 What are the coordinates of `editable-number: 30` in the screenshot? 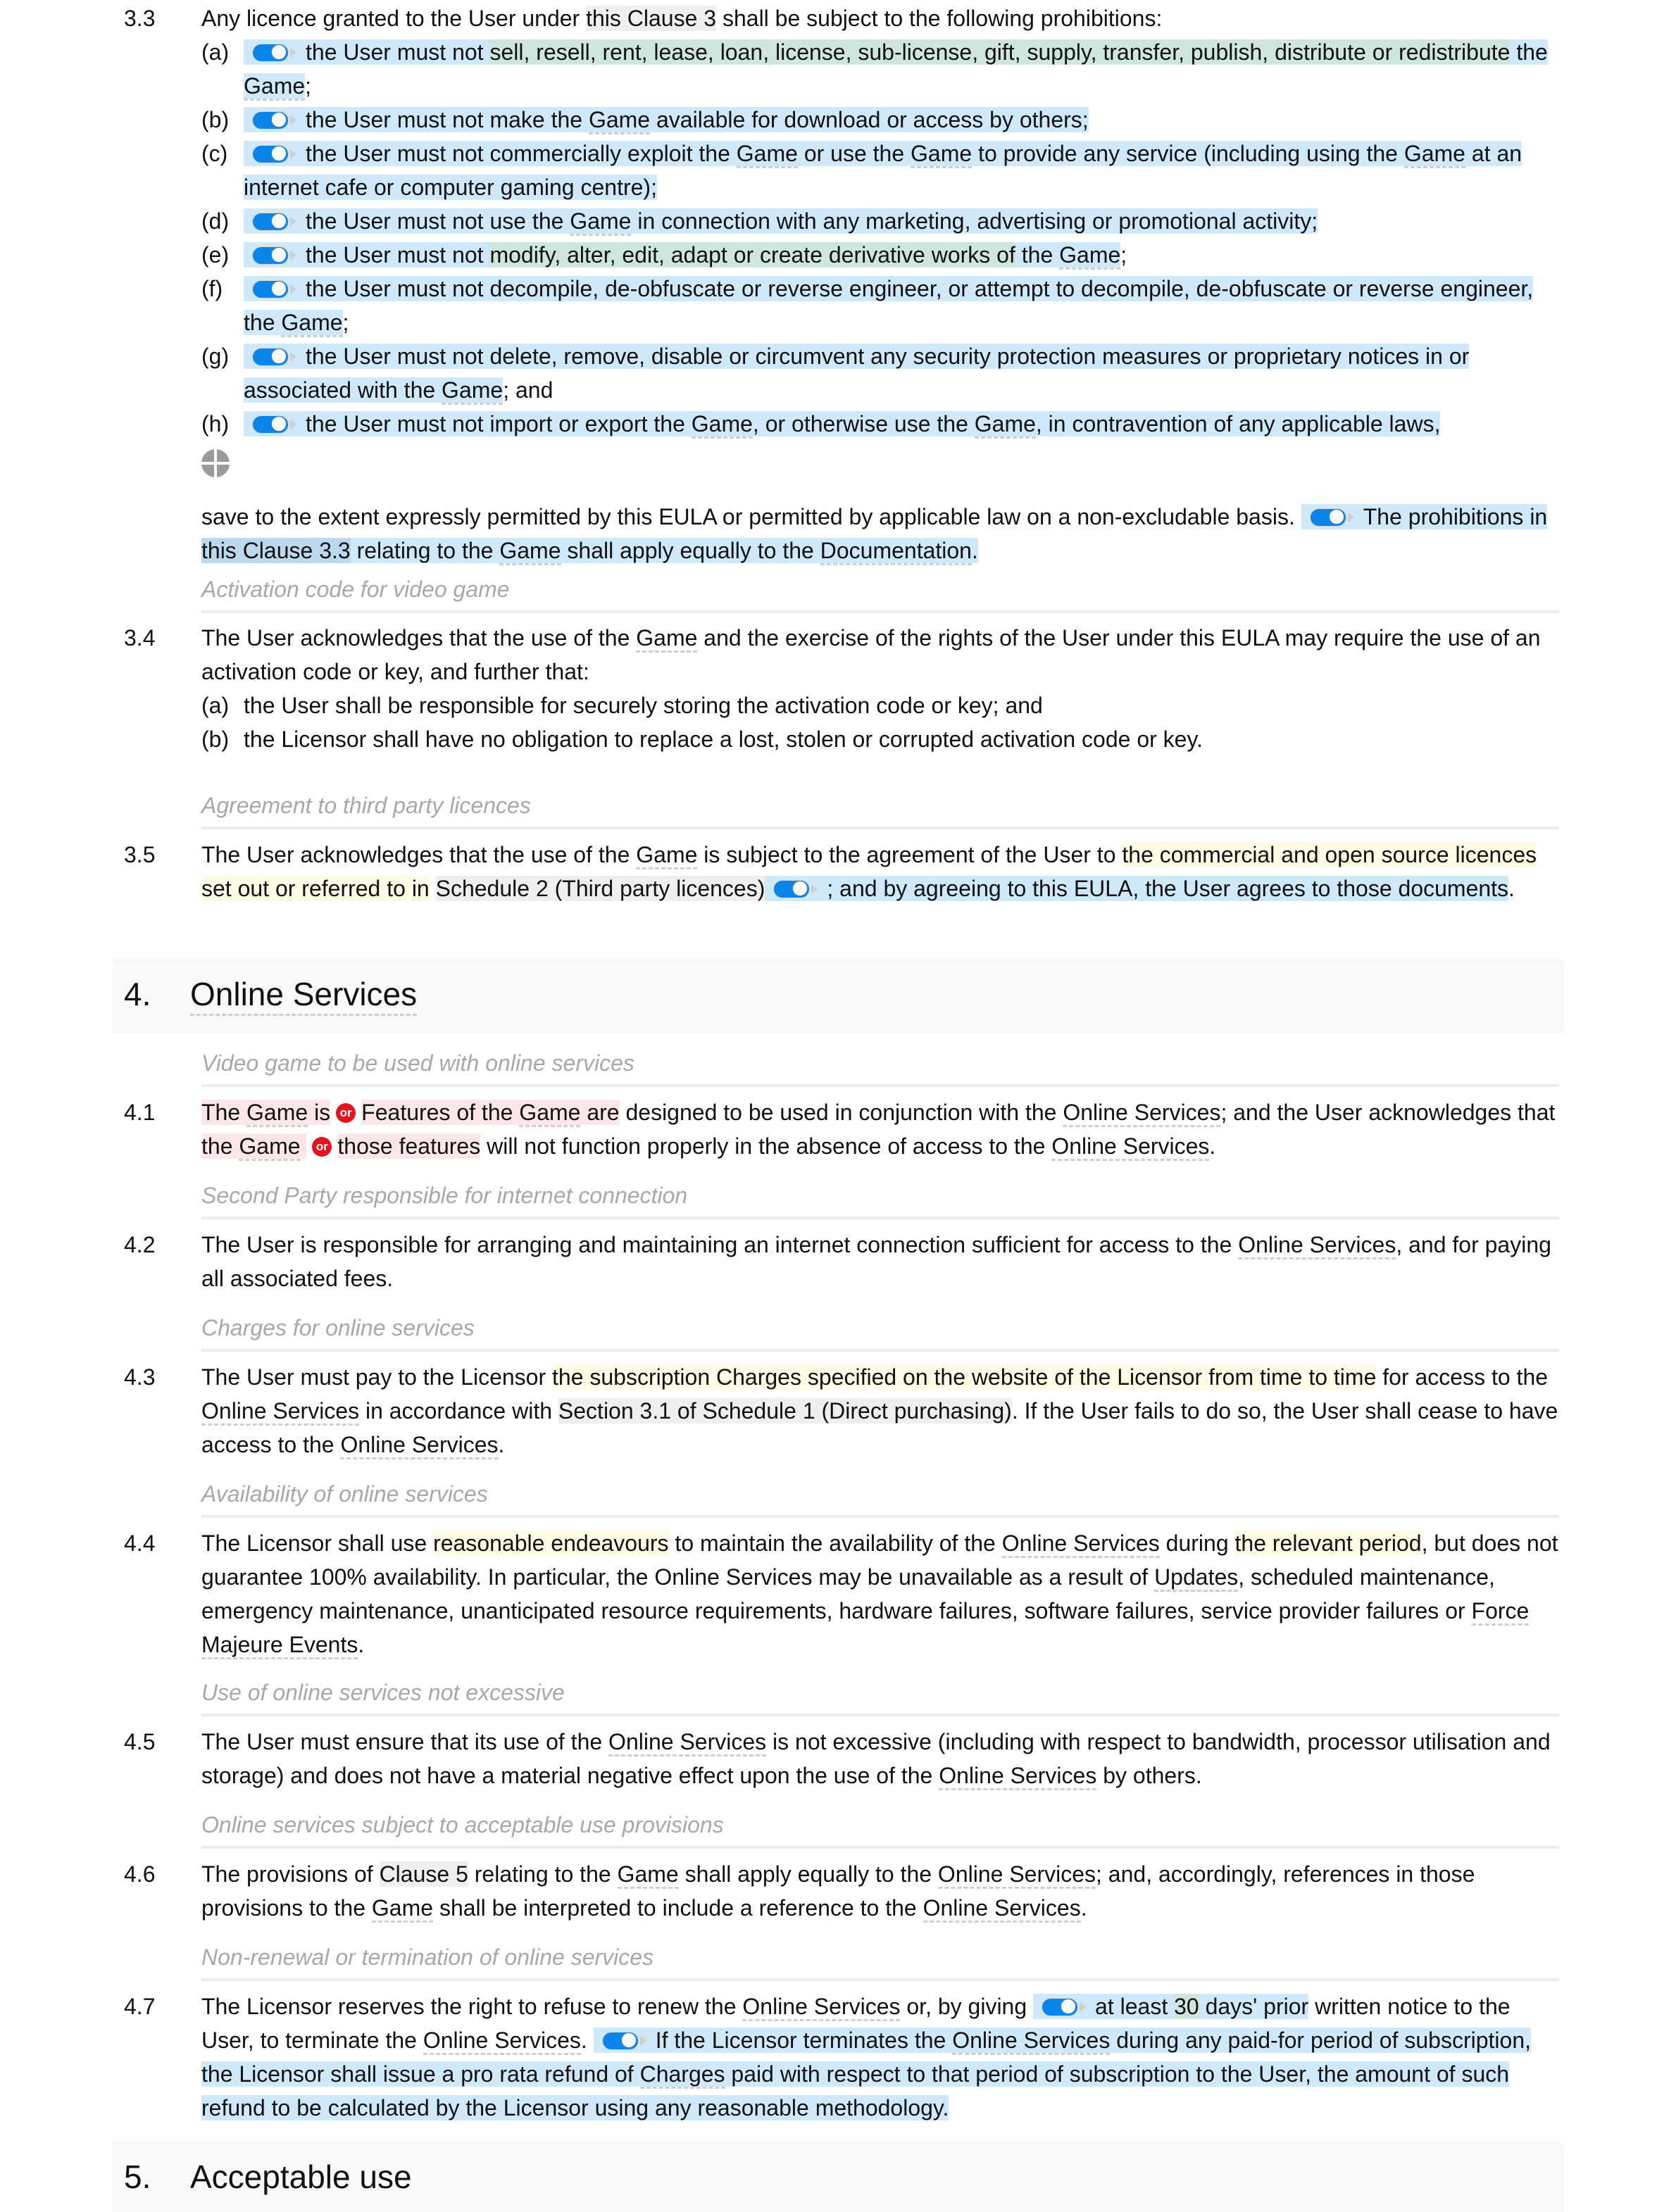 It's located at (1186, 2006).